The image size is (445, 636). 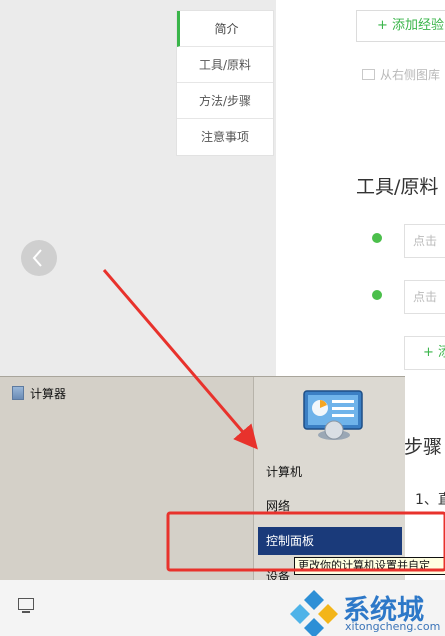 What do you see at coordinates (225, 137) in the screenshot?
I see `nav-item-notes: 注意事项` at bounding box center [225, 137].